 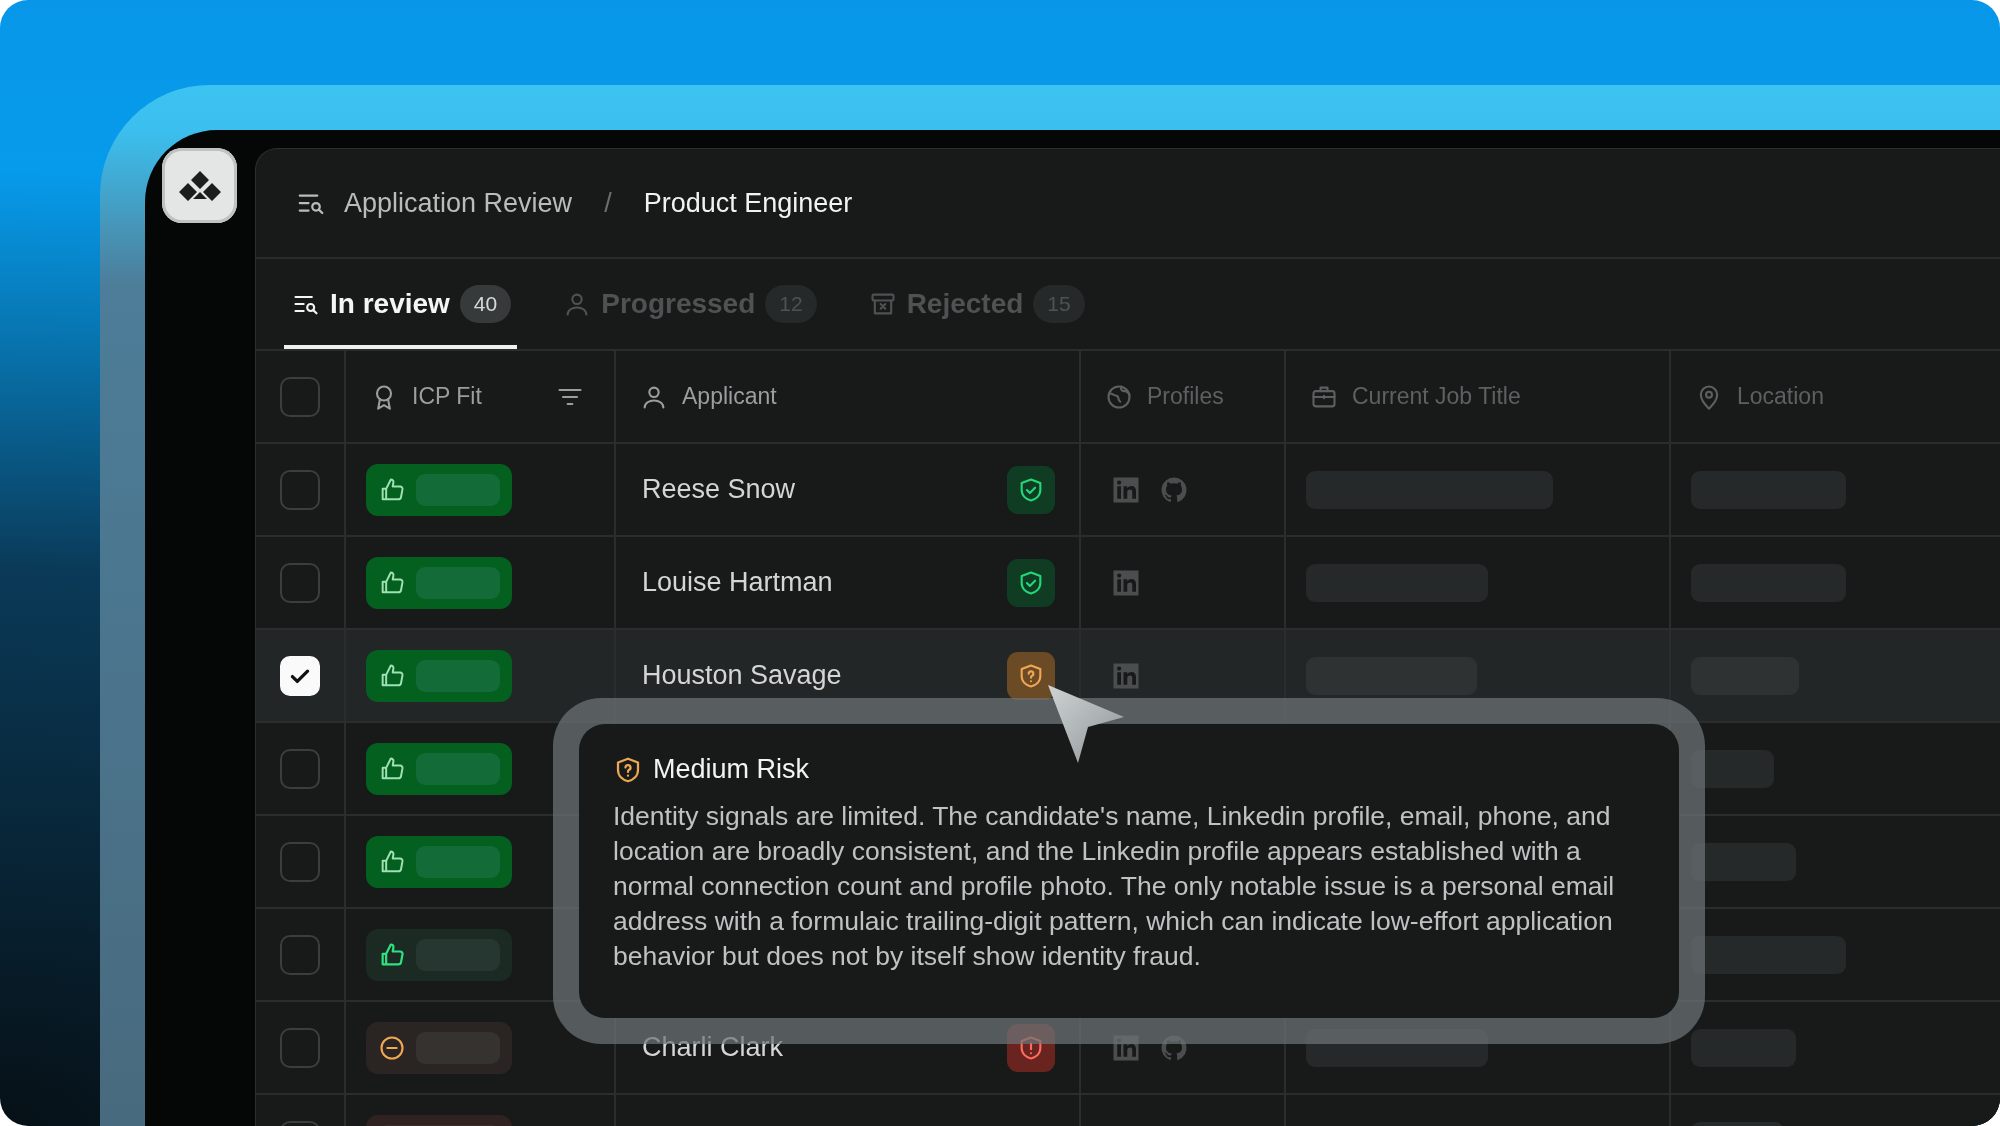 What do you see at coordinates (731, 769) in the screenshot?
I see `tooltip-title: Medium Risk` at bounding box center [731, 769].